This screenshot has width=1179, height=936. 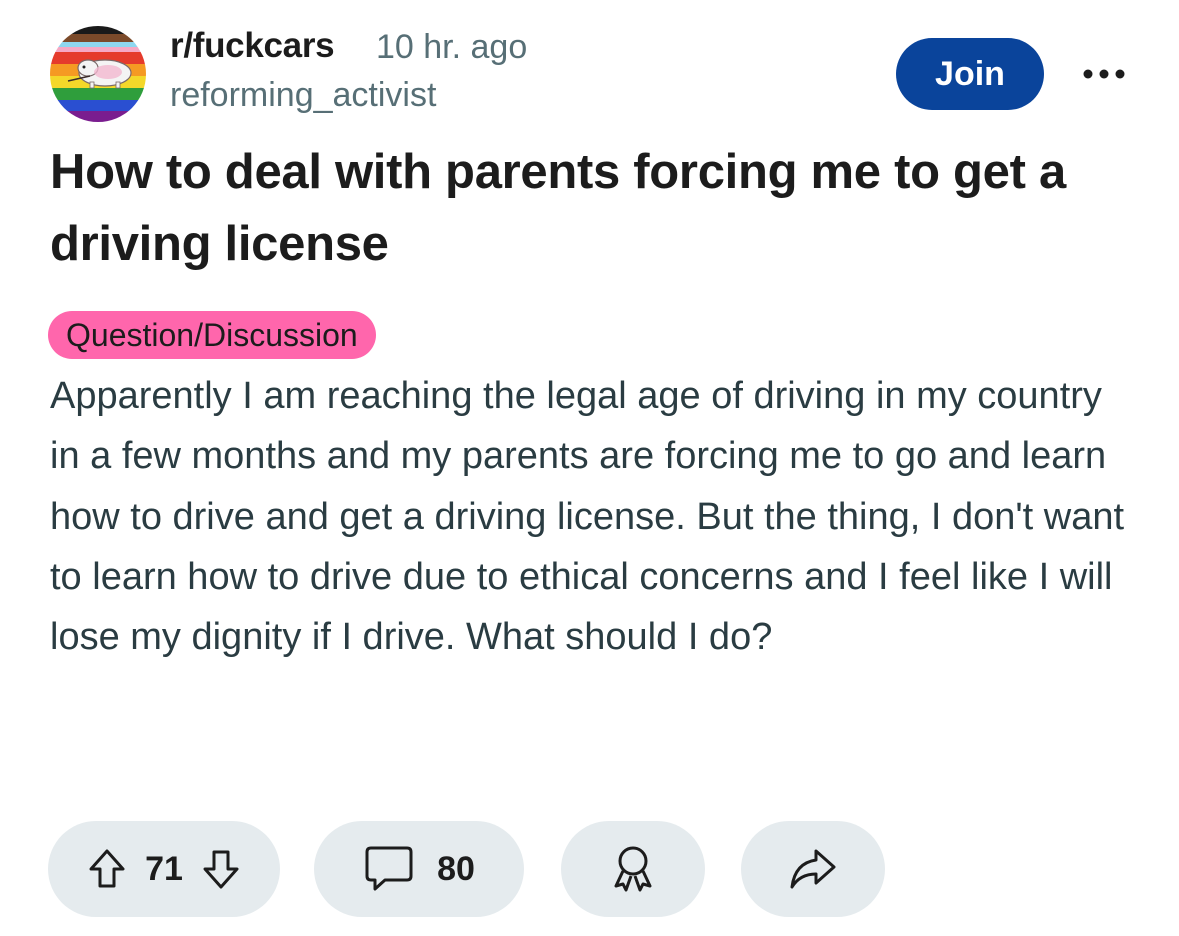 I want to click on post-time: 10 hr. ago, so click(x=452, y=47).